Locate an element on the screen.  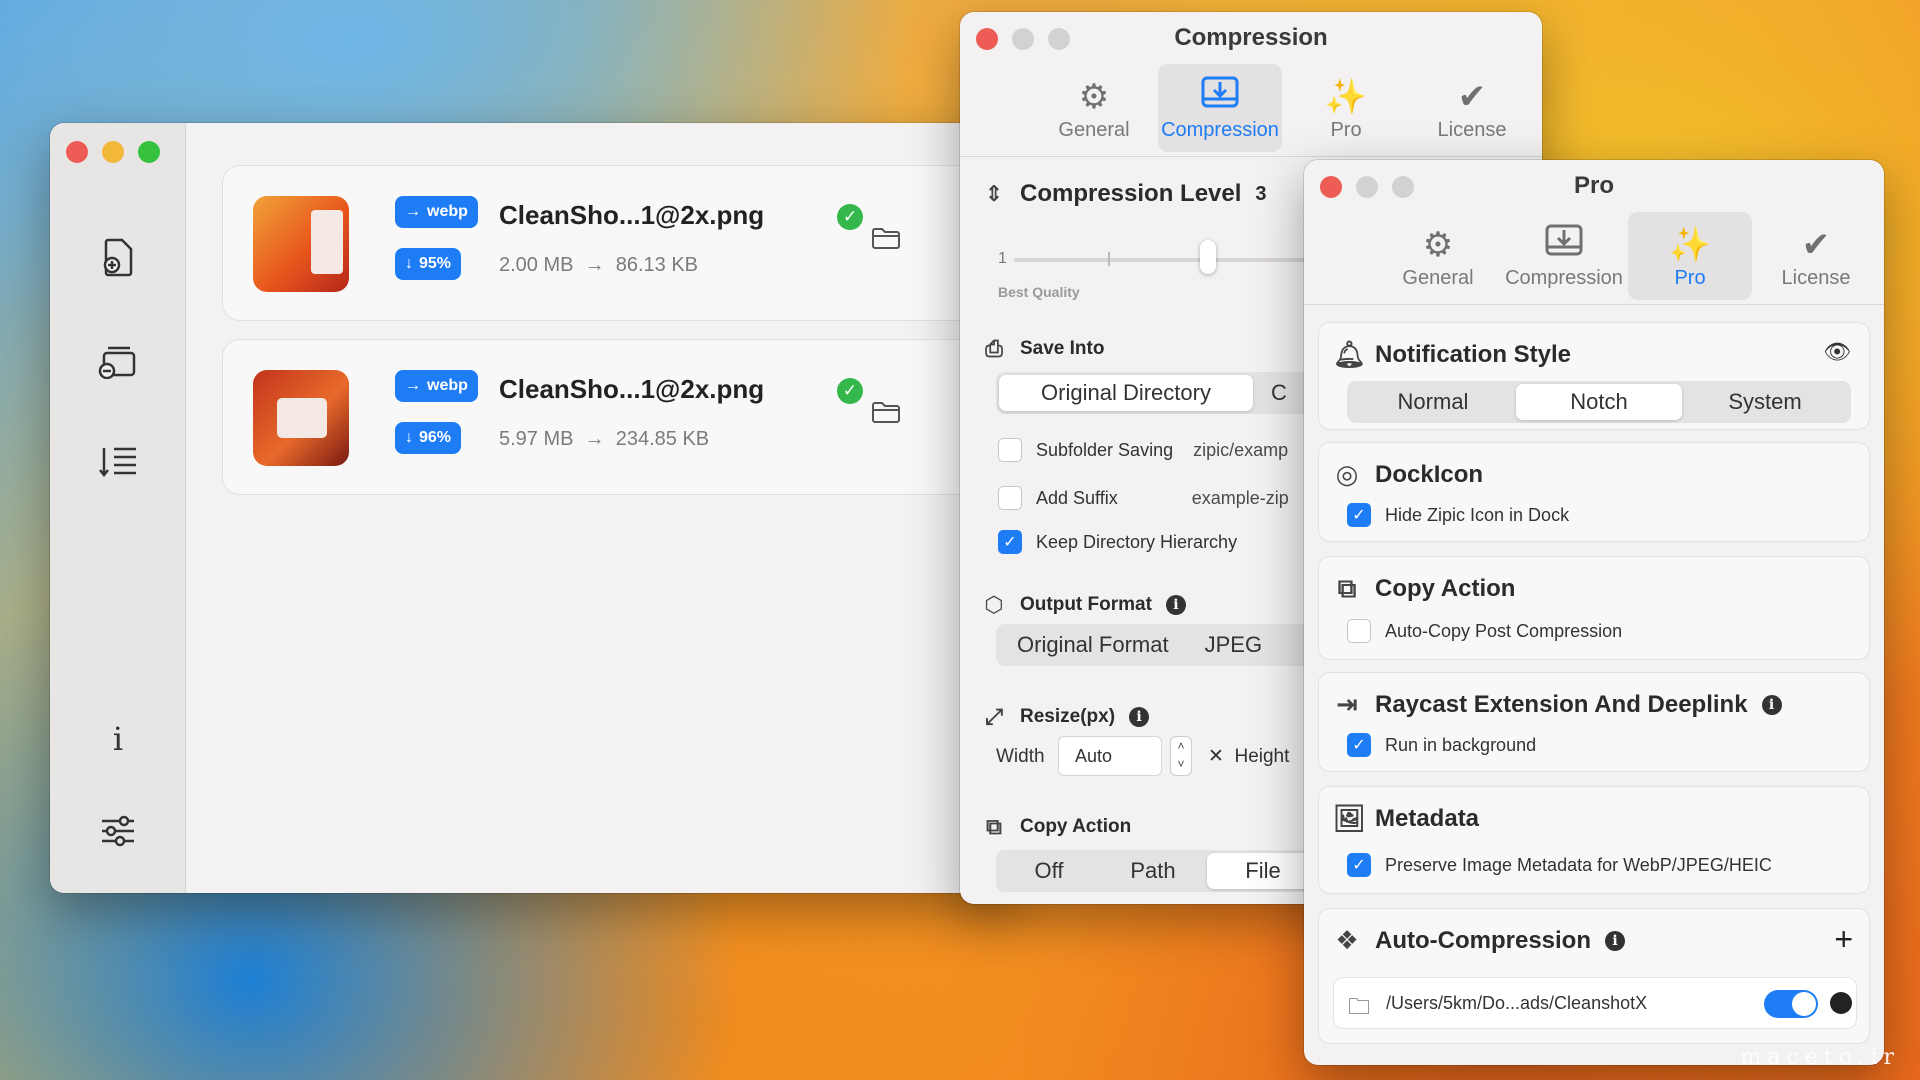
copy-action-title: ⧉ Copy Action is located at coordinates (1424, 589).